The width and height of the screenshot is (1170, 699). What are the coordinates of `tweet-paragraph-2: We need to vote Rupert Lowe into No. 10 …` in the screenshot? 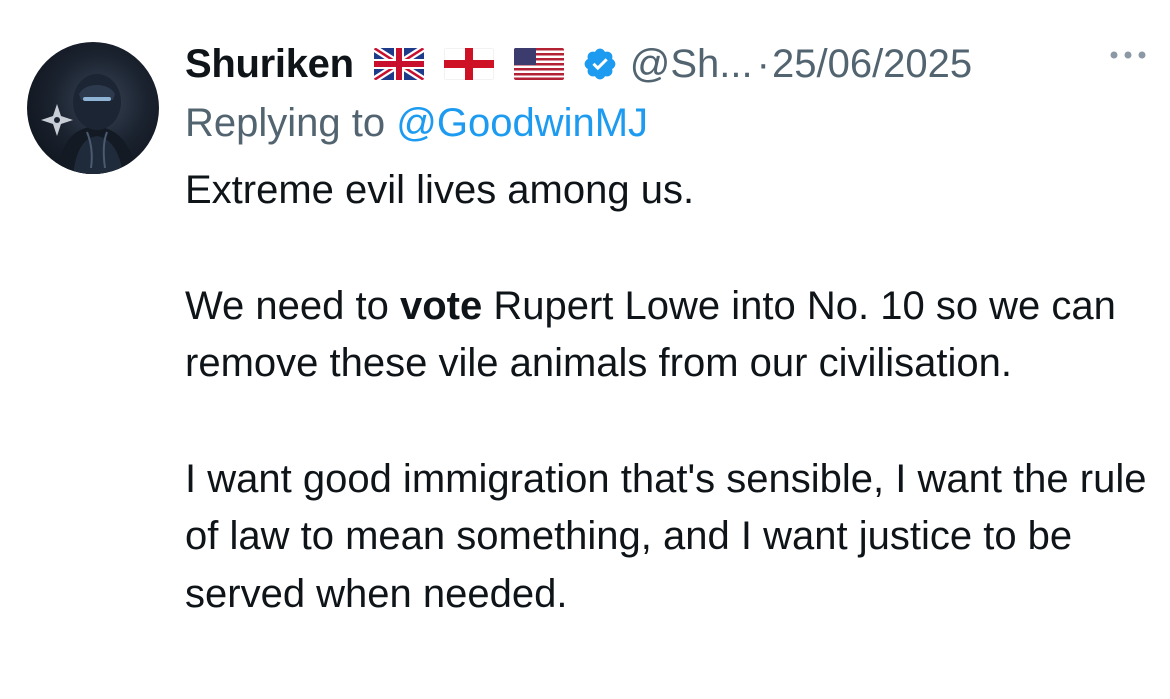 It's located at (667, 335).